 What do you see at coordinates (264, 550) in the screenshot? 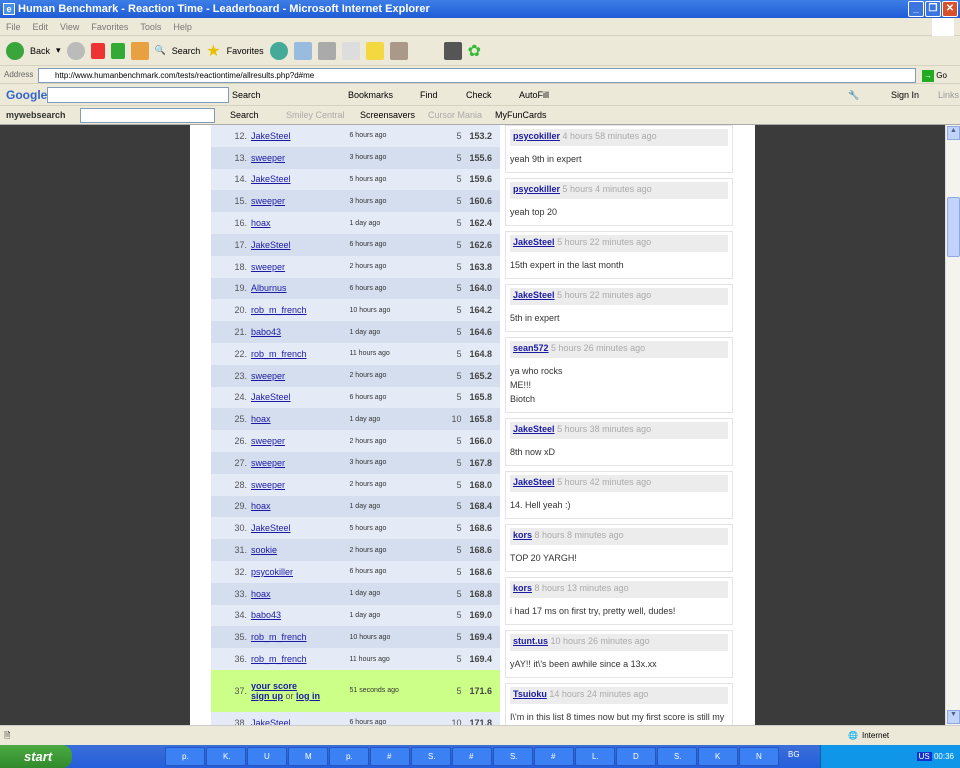
I see `player-name-link: sookie` at bounding box center [264, 550].